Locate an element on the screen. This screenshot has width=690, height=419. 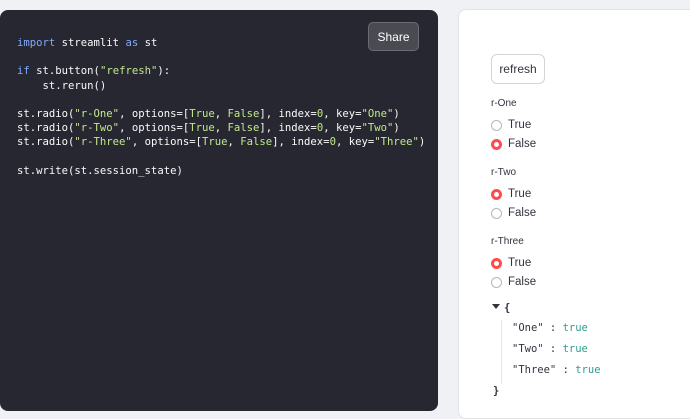
json-entry: "Three" : true is located at coordinates (556, 370).